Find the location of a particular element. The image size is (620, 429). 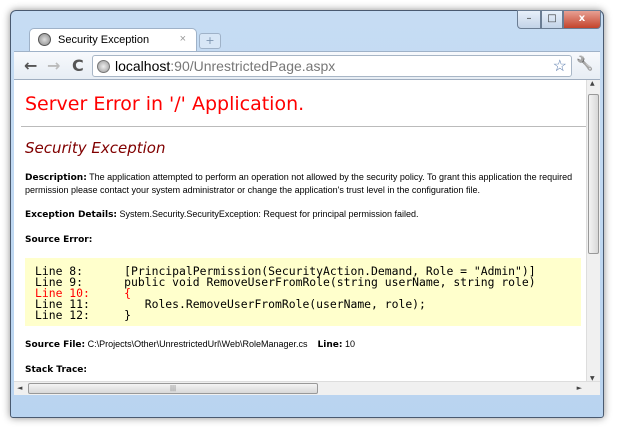

globe-icon is located at coordinates (44, 39).